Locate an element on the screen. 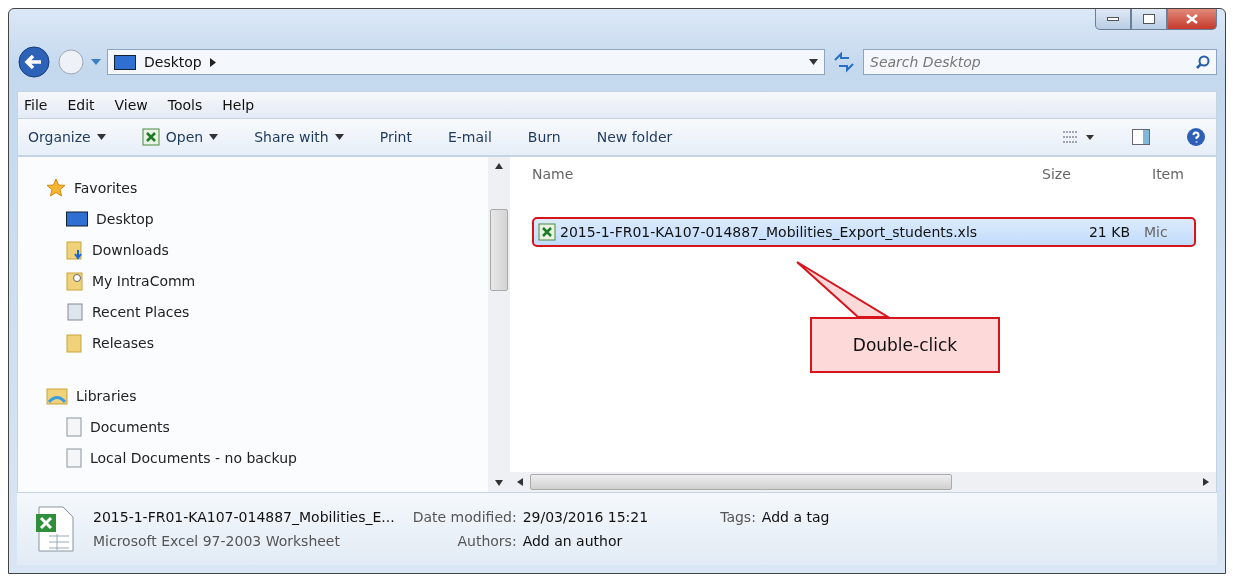 The image size is (1234, 582). minimize-icon is located at coordinates (1113, 19).